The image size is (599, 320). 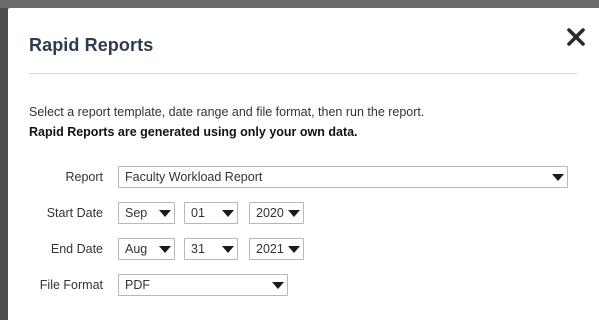 I want to click on start-date-label: Start Date, so click(x=74, y=213).